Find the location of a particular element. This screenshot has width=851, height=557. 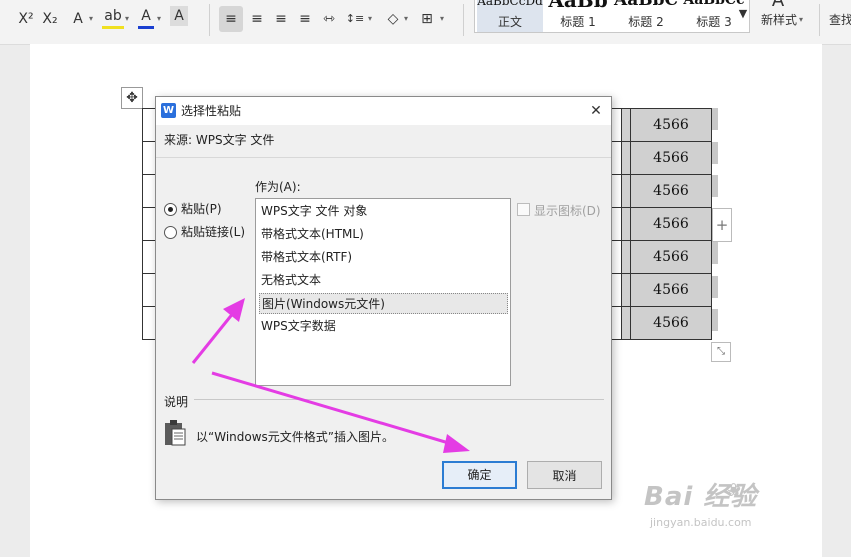

style-preview: AaBbCcDd is located at coordinates (510, 4).